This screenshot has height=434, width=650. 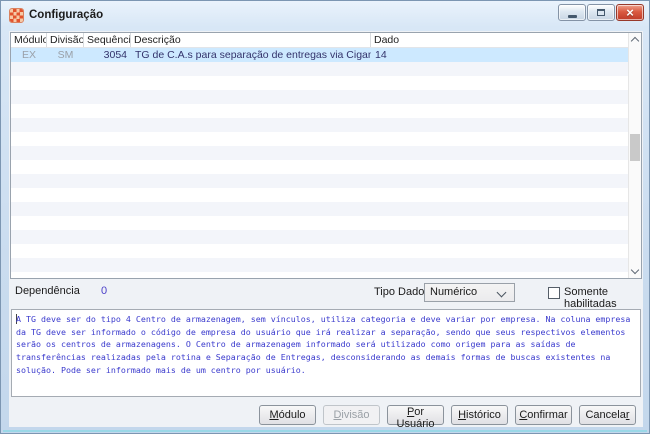 I want to click on window-title: Configuração, so click(x=66, y=15).